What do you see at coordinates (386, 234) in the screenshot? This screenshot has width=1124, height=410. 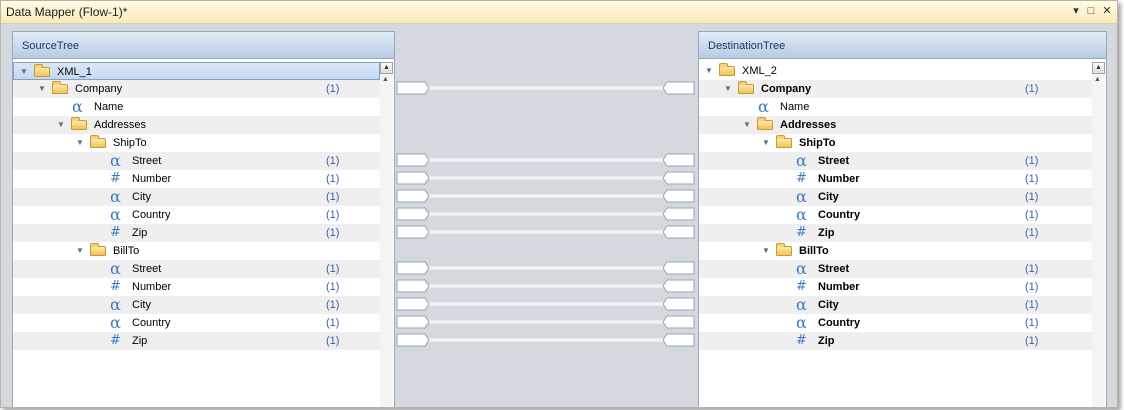 I see `source-scrollbar: ▲ ▲` at bounding box center [386, 234].